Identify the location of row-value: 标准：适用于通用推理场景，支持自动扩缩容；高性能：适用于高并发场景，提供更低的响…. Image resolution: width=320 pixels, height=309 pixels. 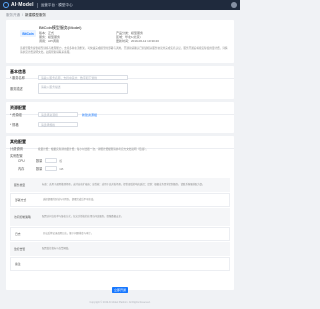
(123, 185).